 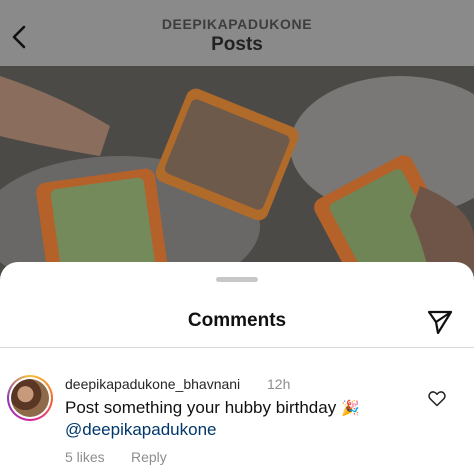 I want to click on header-username: DEEPIKAPADUKONE, so click(x=237, y=24).